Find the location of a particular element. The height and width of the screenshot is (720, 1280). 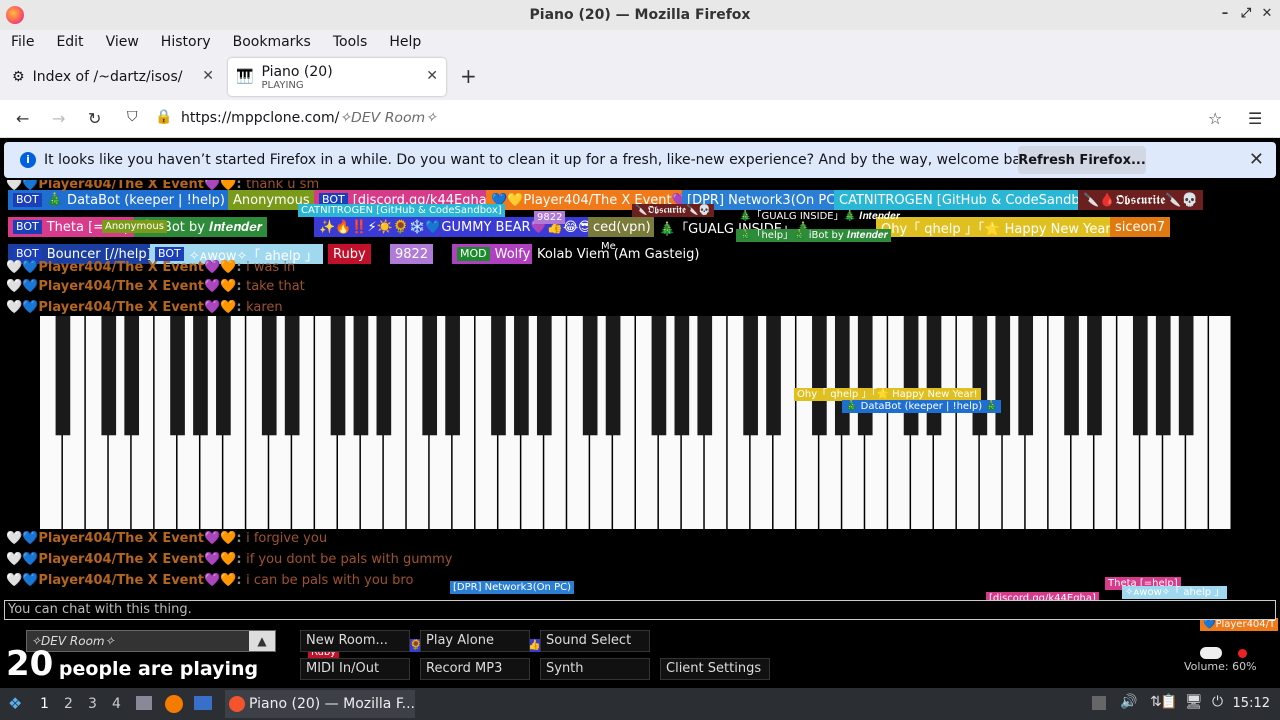

menu-tools: Tools is located at coordinates (350, 42).